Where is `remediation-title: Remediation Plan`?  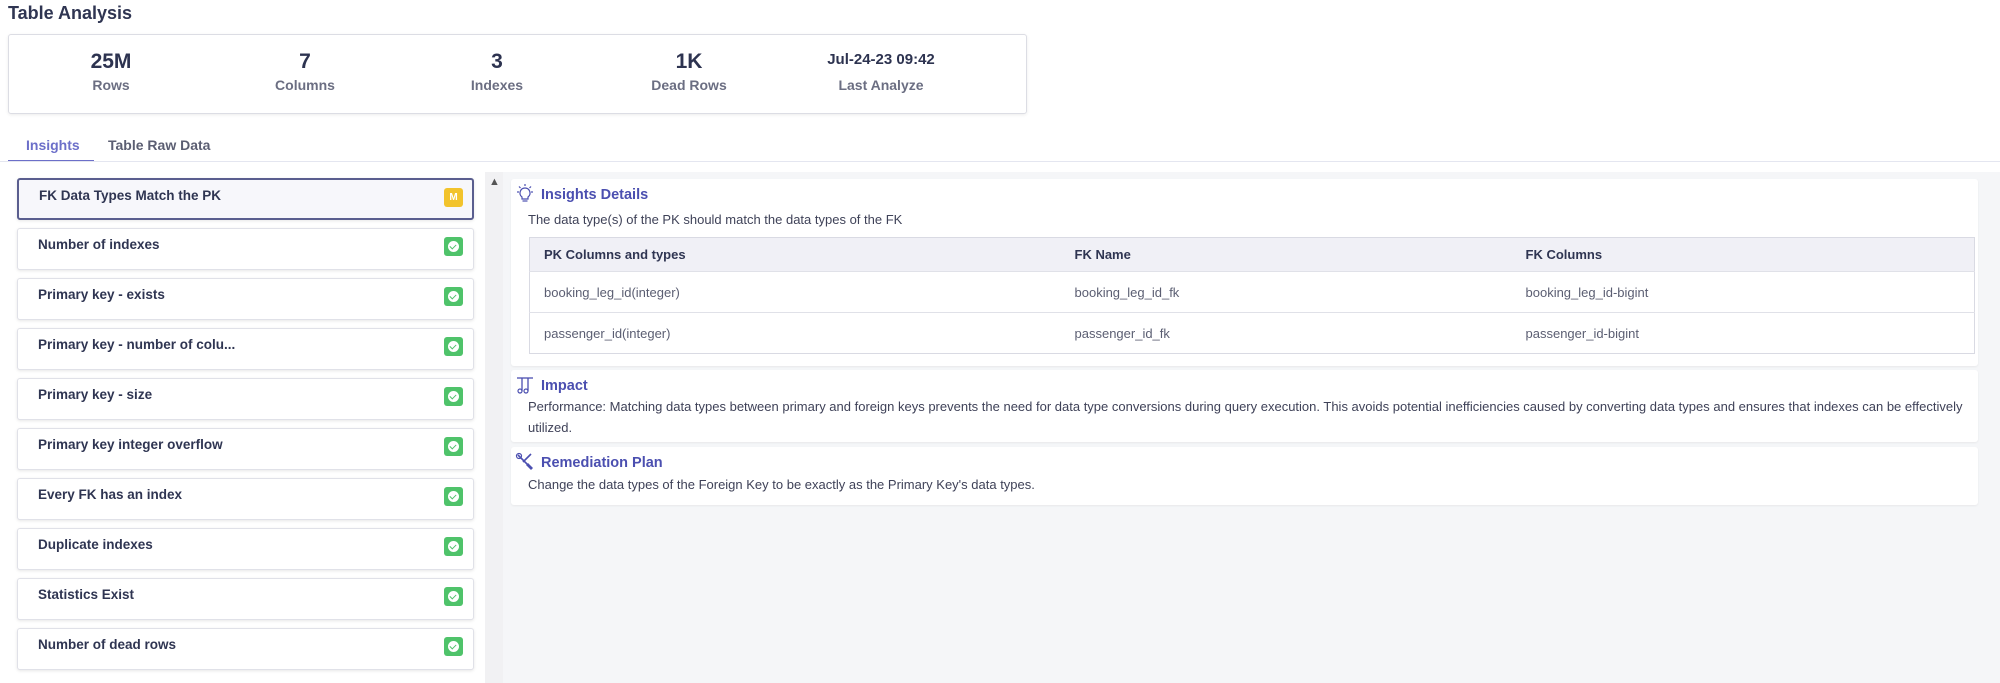 remediation-title: Remediation Plan is located at coordinates (602, 463).